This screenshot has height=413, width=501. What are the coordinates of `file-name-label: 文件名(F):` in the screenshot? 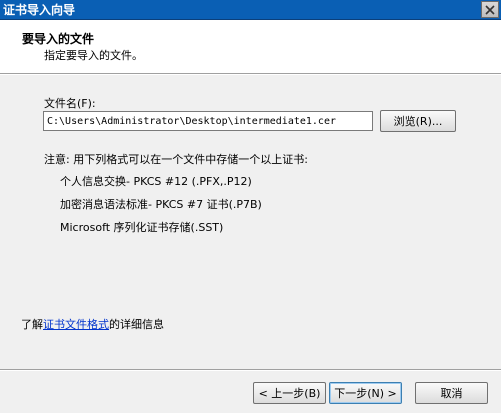 It's located at (70, 103).